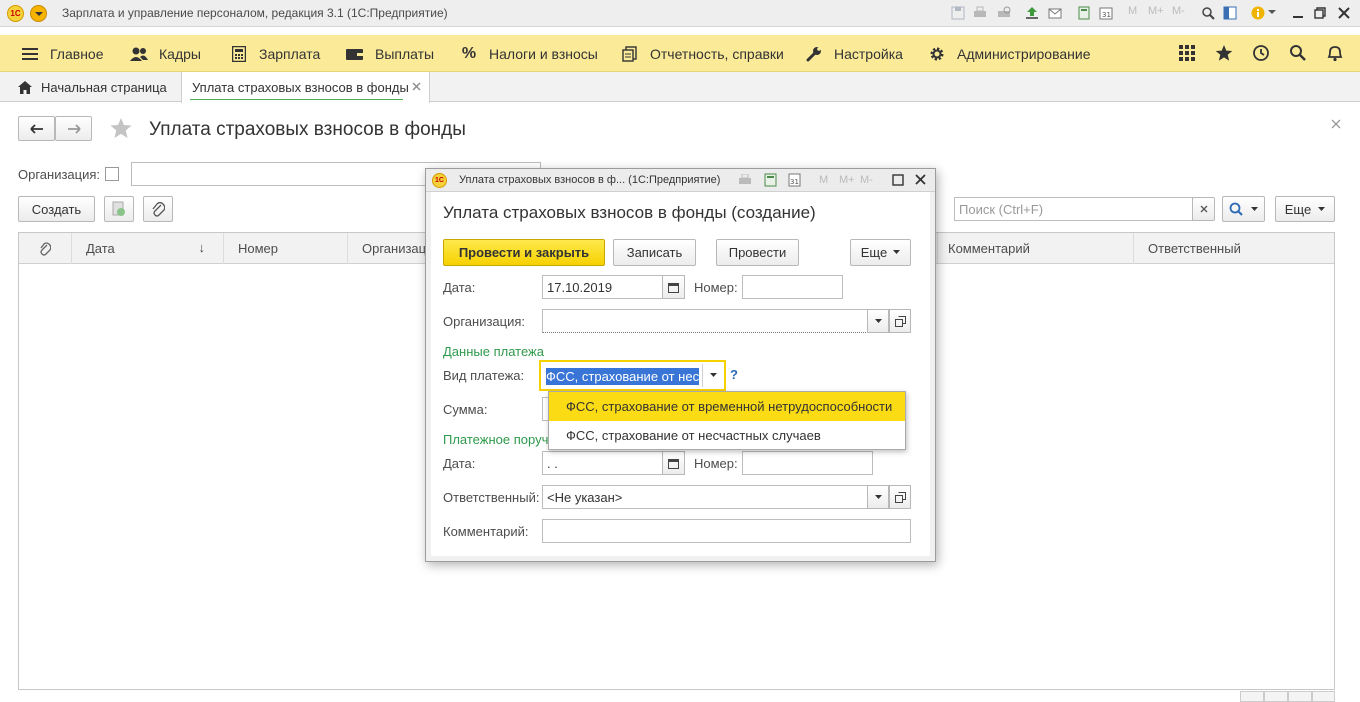  Describe the element at coordinates (716, 287) in the screenshot. I see `number-label: Номер:` at that location.